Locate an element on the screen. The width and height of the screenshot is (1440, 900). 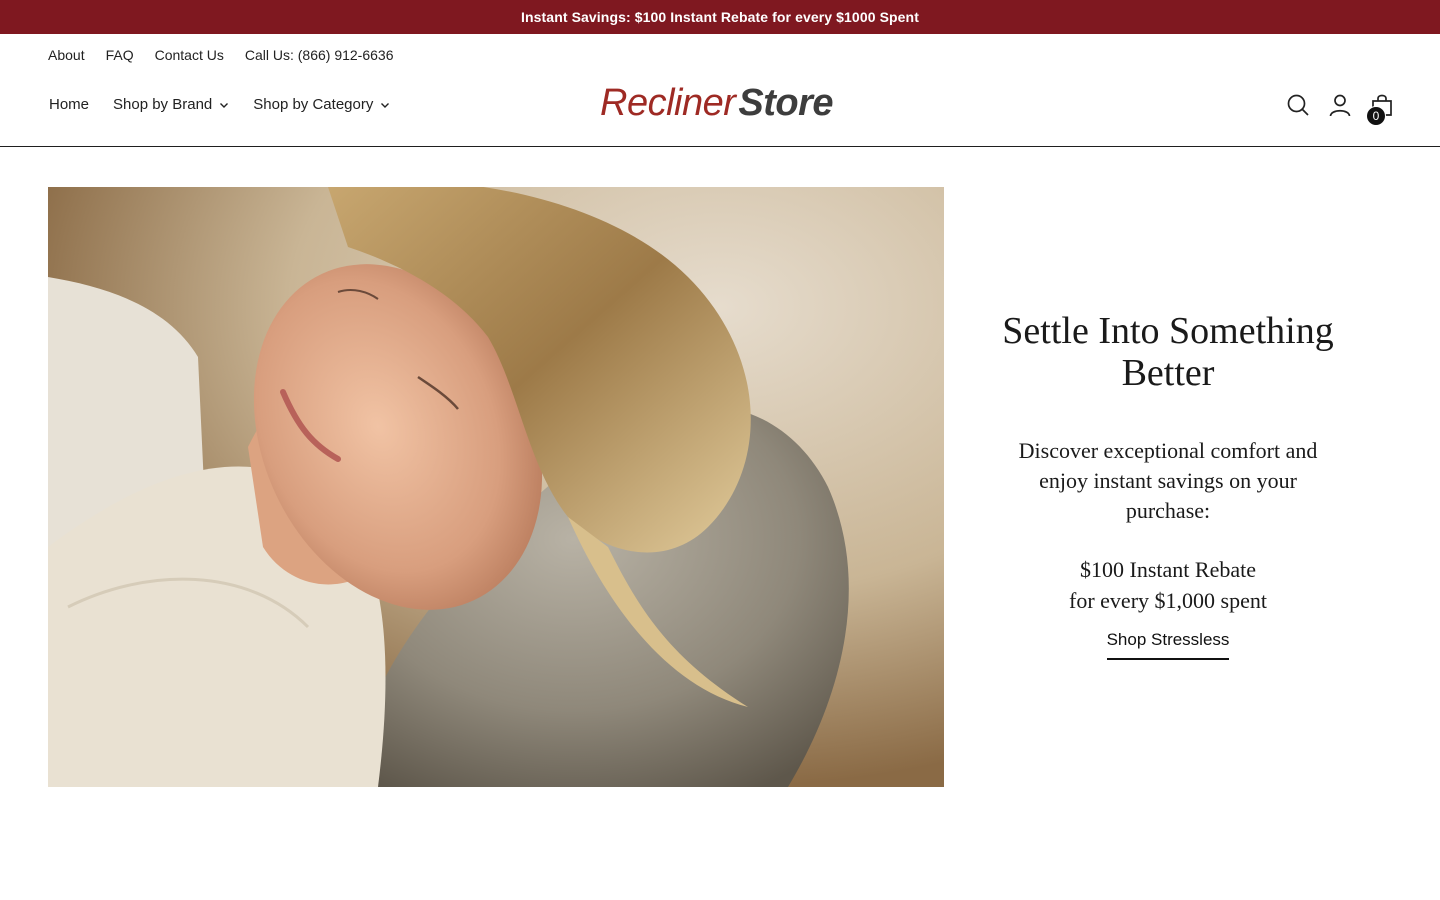
header-icons: 0 is located at coordinates (1340, 109).